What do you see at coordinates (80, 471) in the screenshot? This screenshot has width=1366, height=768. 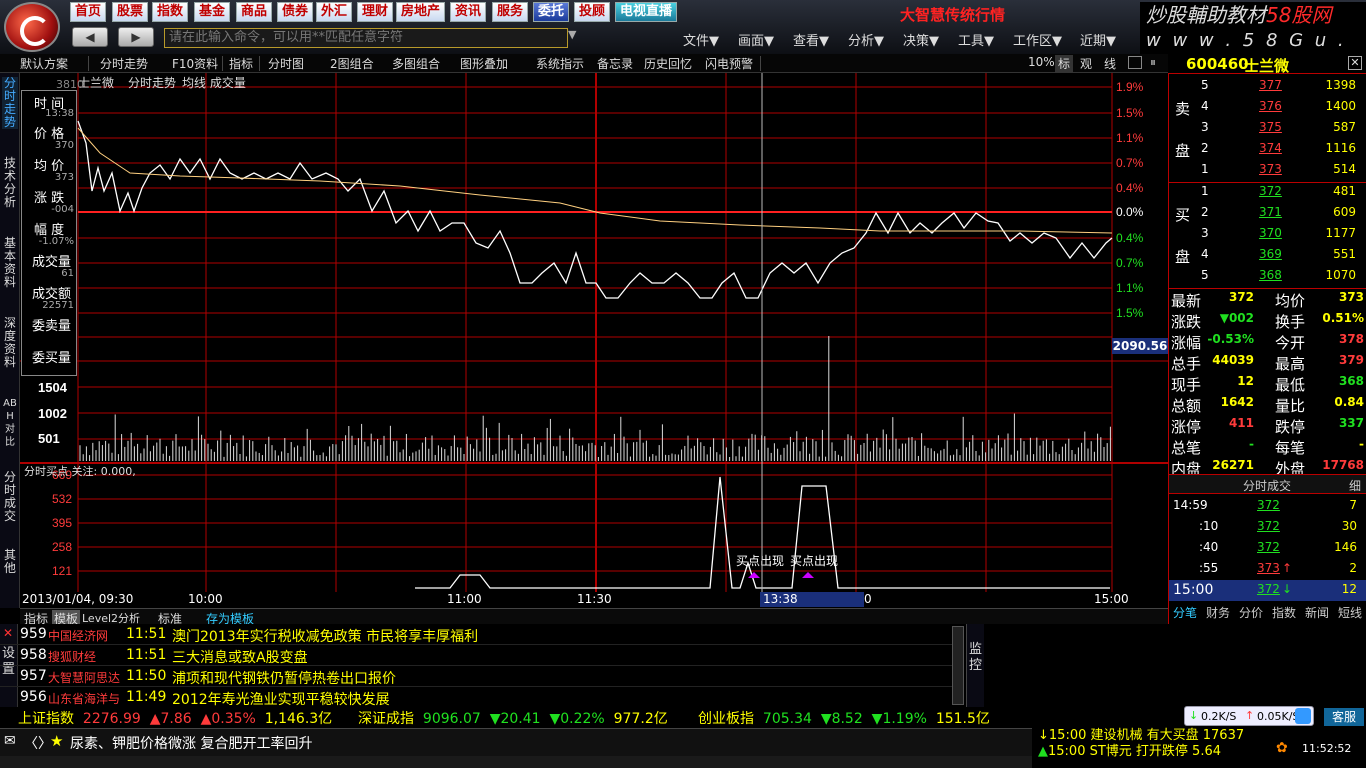 I see `indicator-title: 分时买点 关注: 0.000,` at bounding box center [80, 471].